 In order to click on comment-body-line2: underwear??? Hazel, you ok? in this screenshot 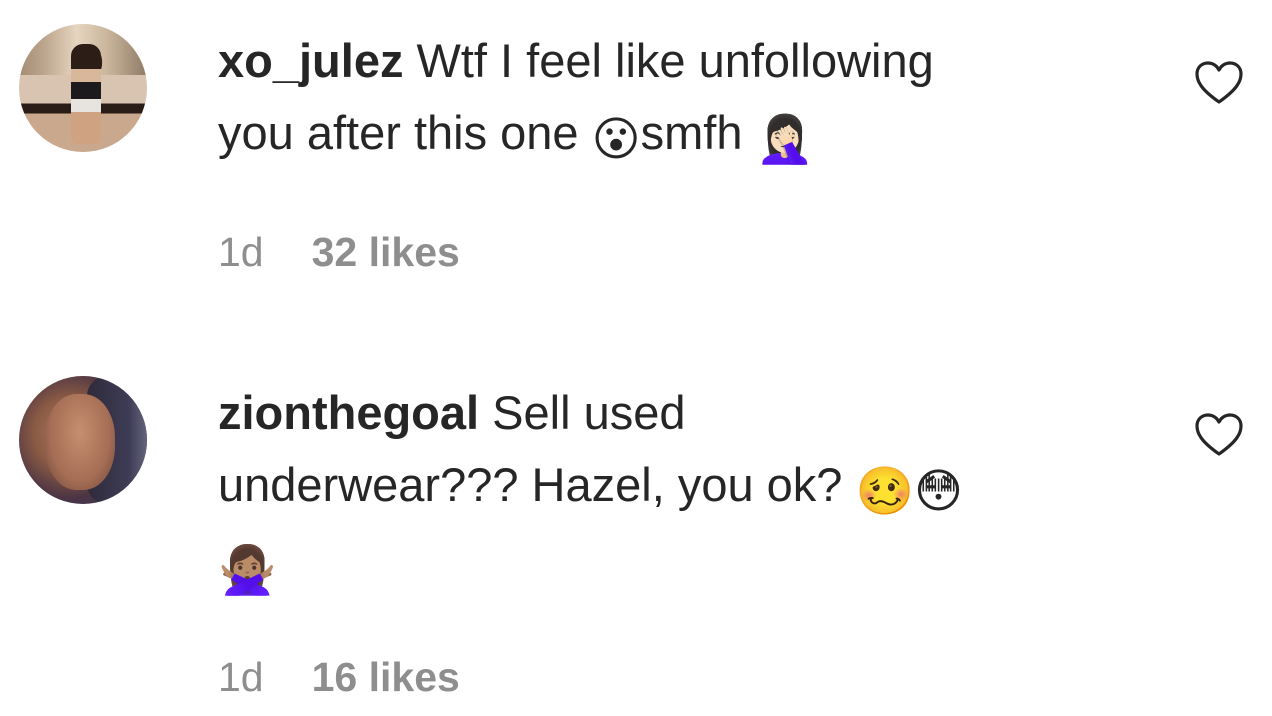, I will do `click(537, 484)`.